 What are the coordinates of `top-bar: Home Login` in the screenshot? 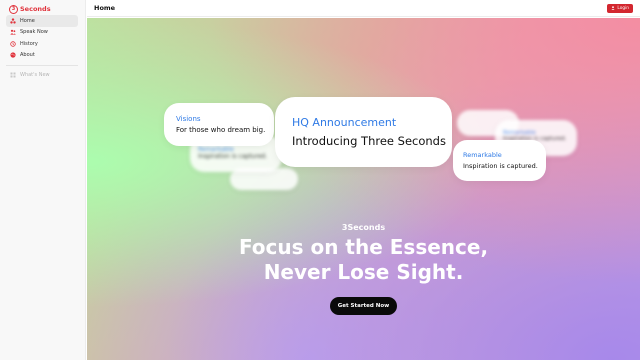 It's located at (363, 8).